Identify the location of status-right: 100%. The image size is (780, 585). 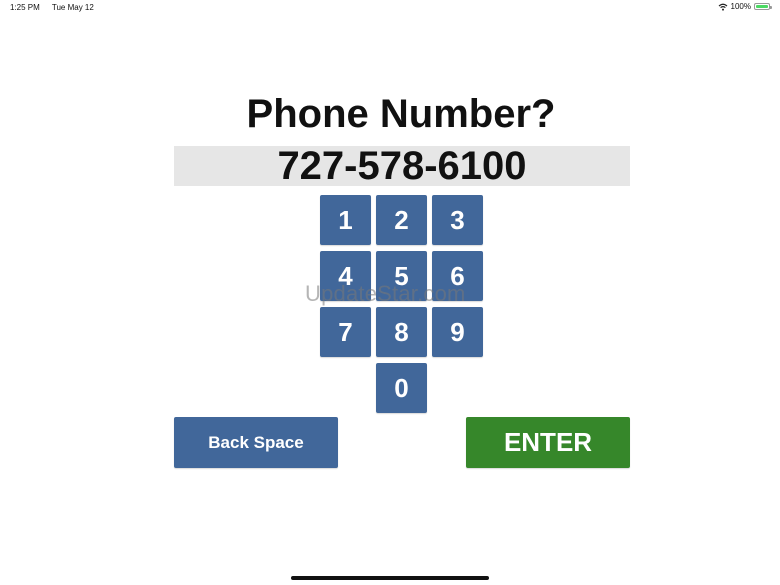
(745, 6).